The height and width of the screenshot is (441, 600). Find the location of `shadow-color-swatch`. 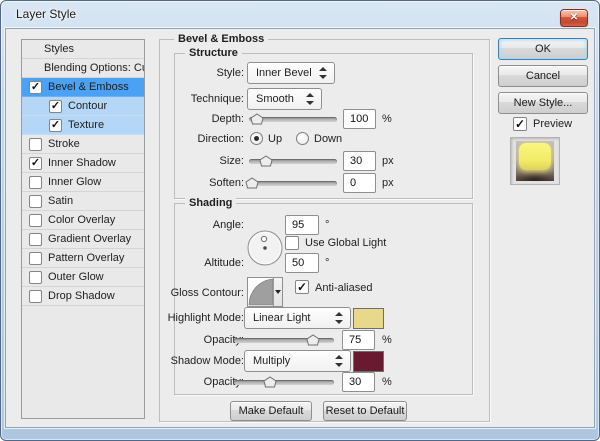

shadow-color-swatch is located at coordinates (368, 361).